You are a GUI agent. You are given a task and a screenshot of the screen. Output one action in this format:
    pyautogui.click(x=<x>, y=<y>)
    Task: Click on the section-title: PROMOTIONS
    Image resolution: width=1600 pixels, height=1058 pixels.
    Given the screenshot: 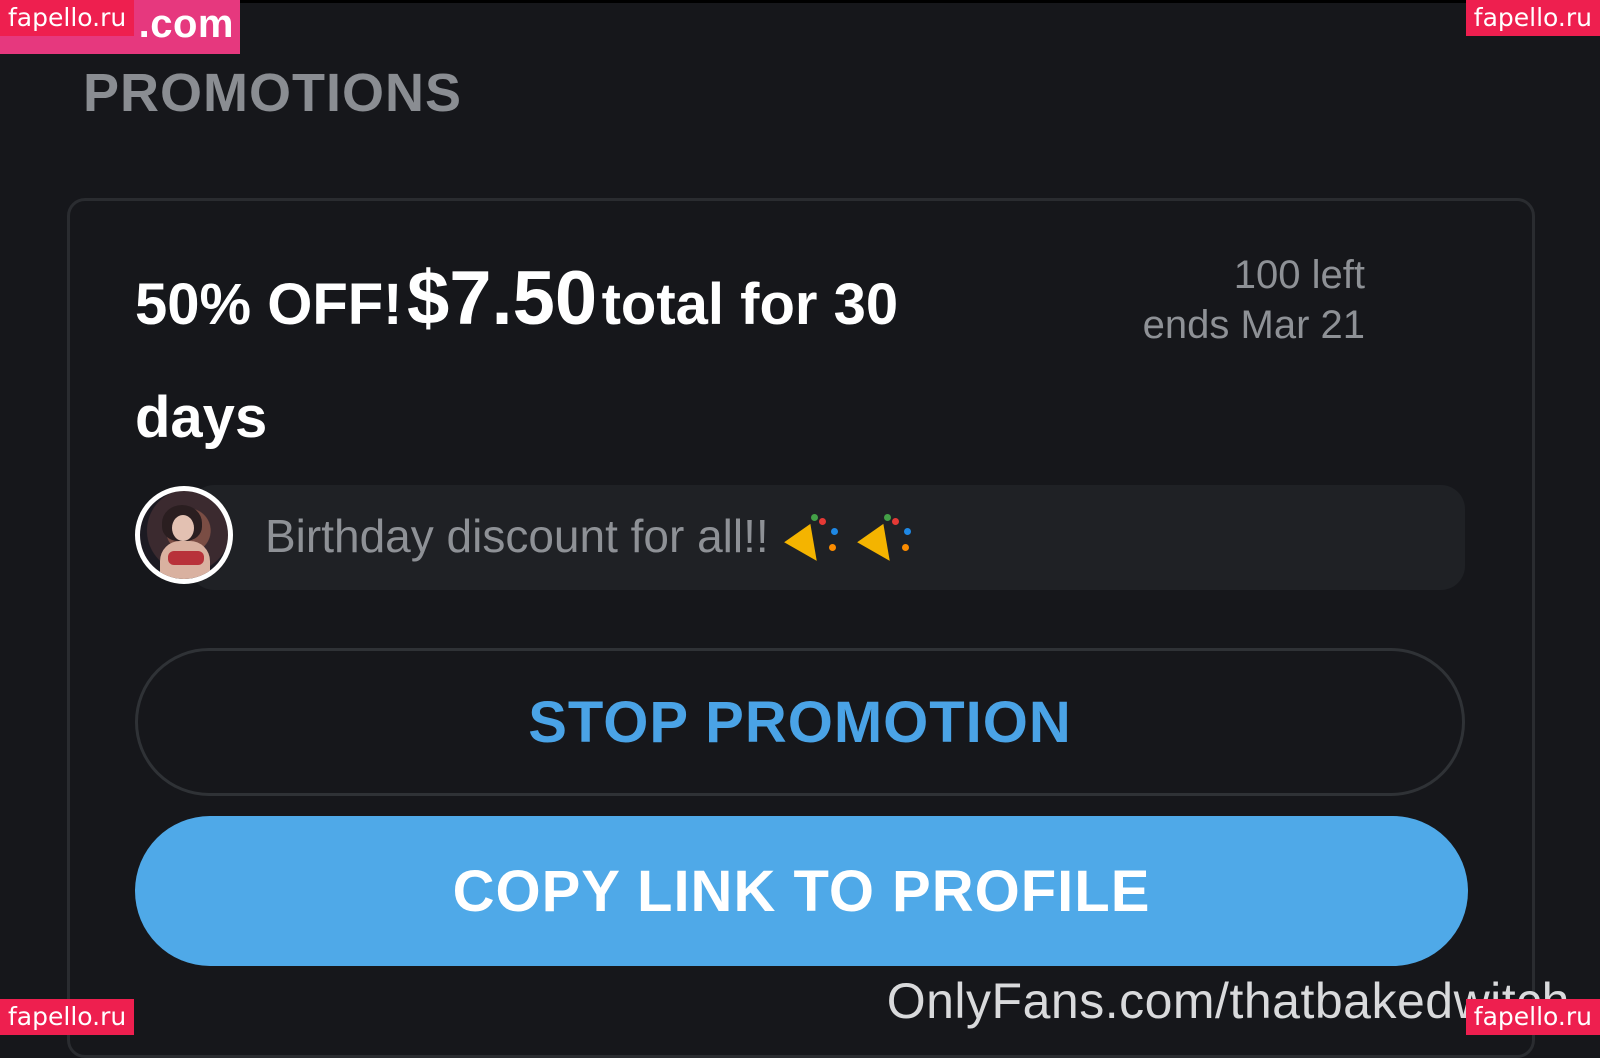 What is the action you would take?
    pyautogui.click(x=273, y=93)
    